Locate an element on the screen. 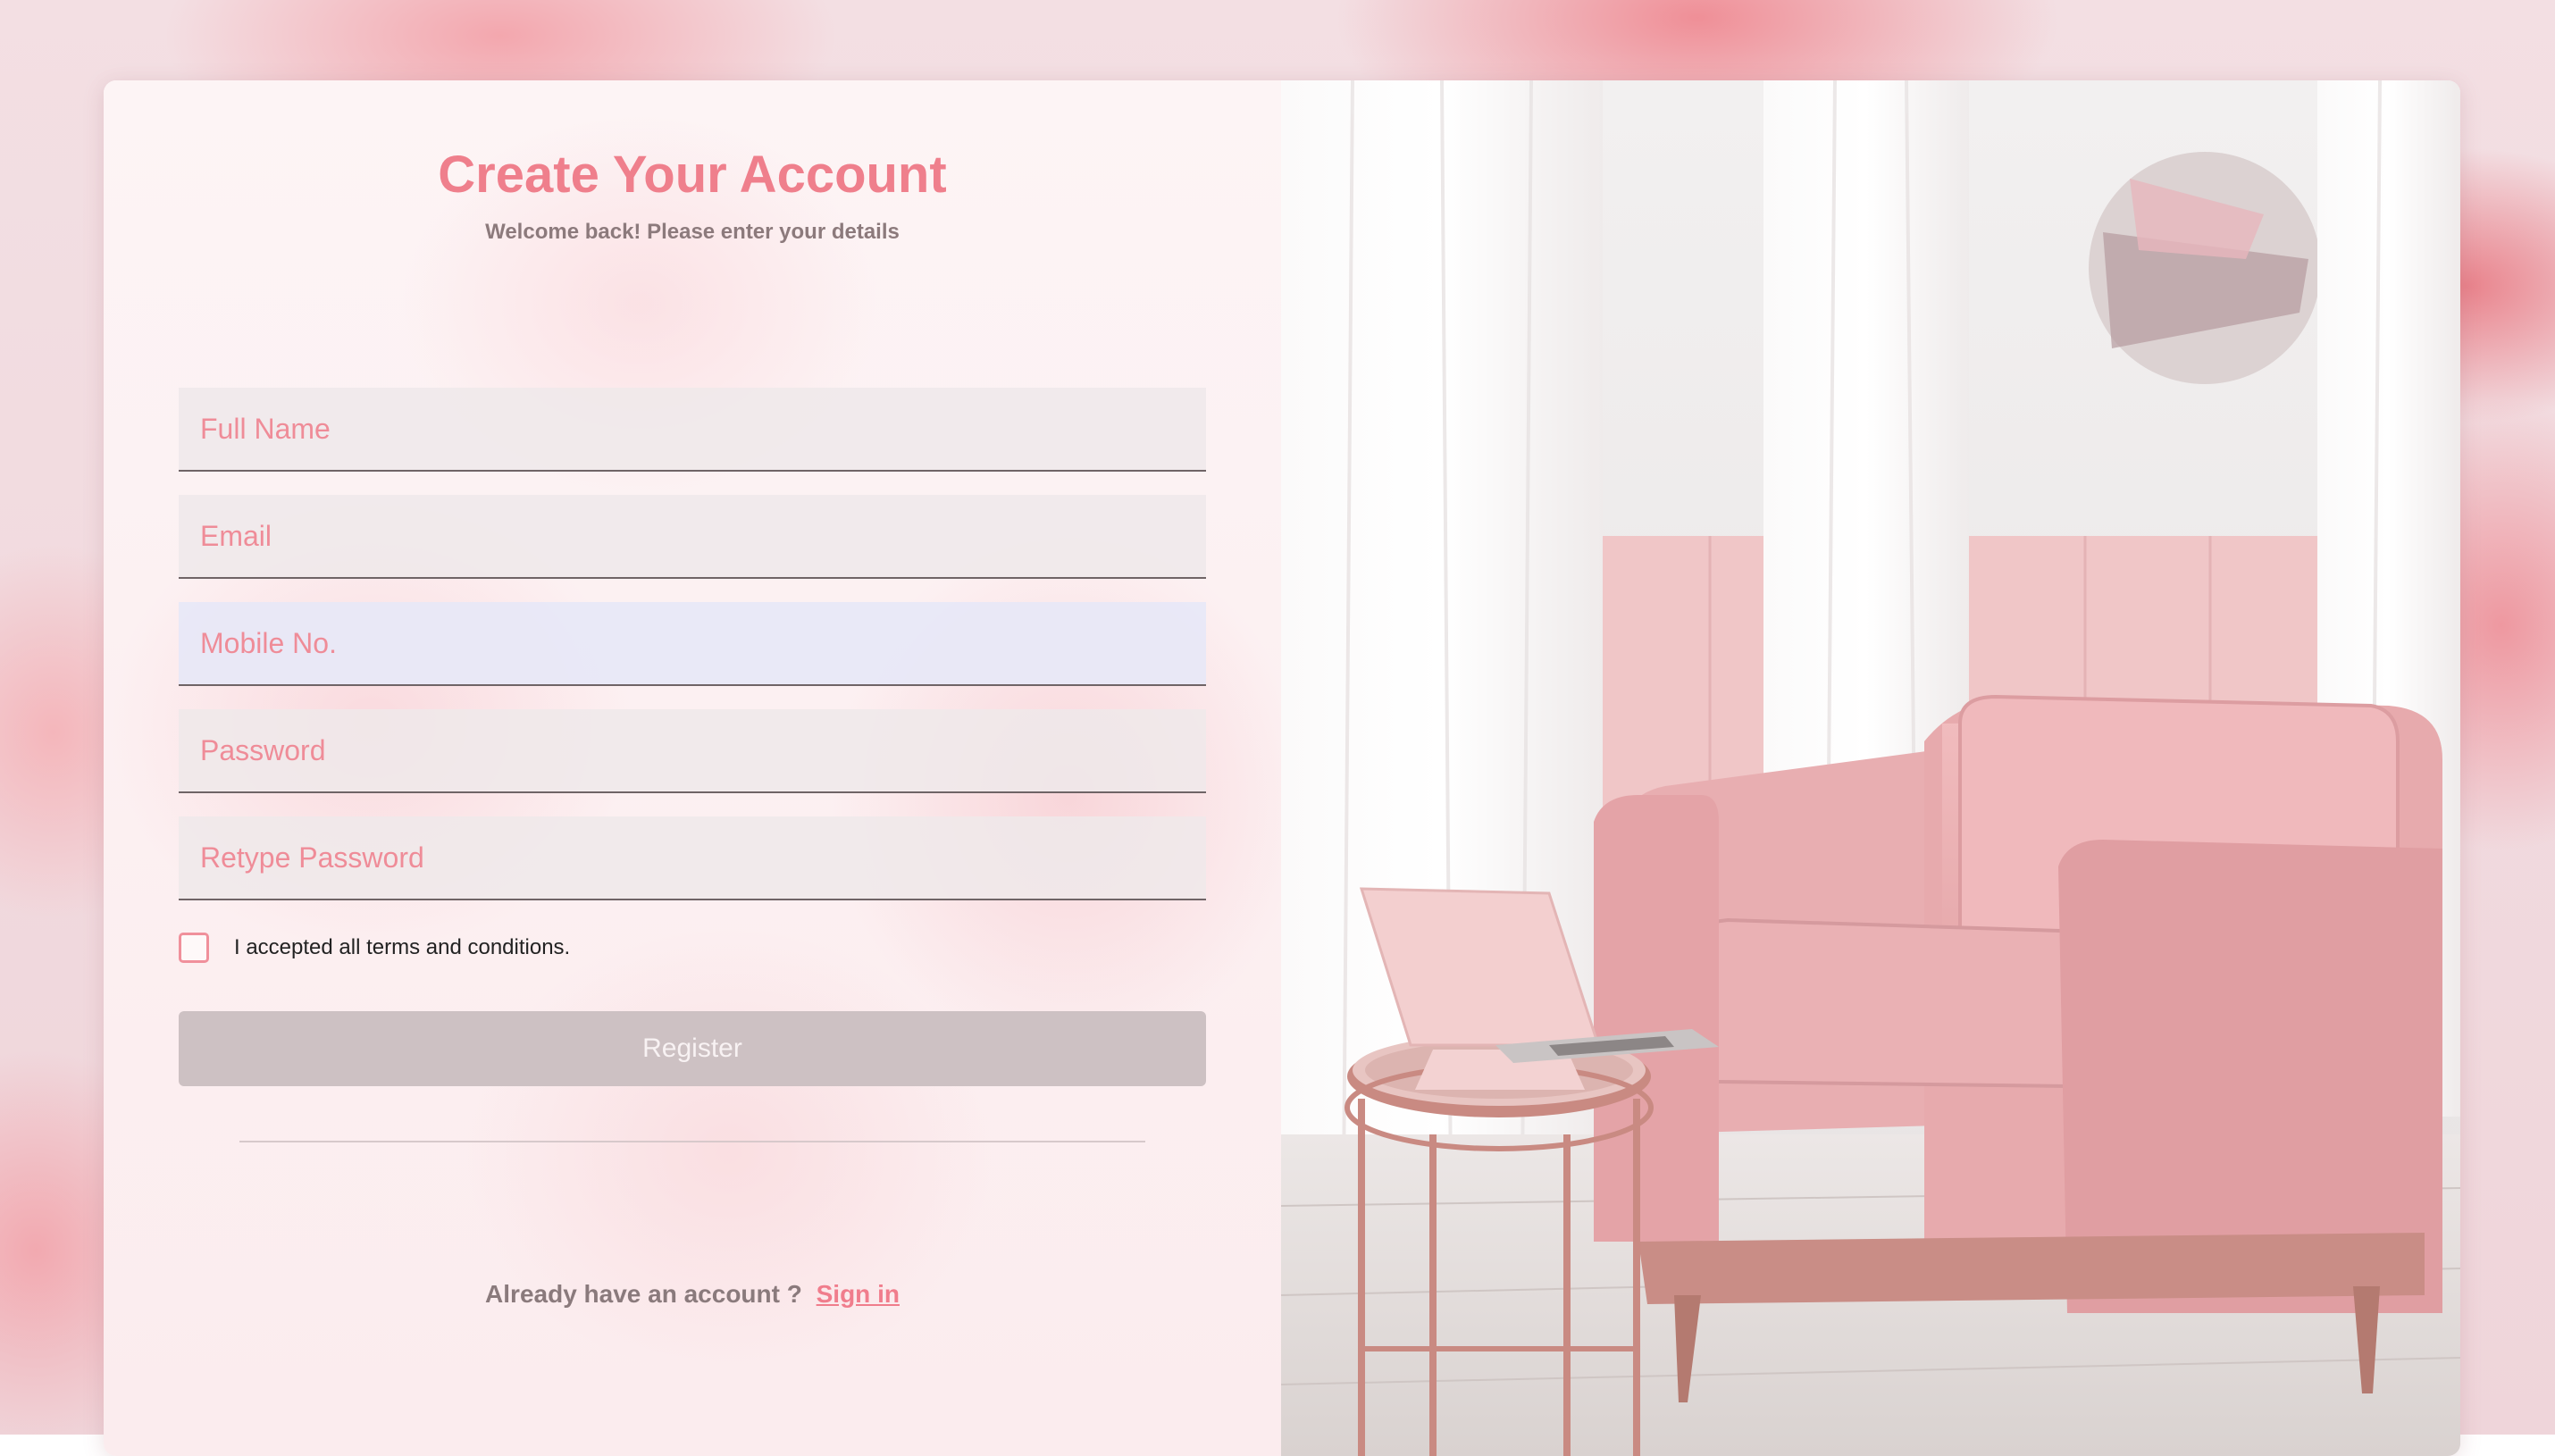  signin-prompt: Already have an account ? is located at coordinates (643, 1294).